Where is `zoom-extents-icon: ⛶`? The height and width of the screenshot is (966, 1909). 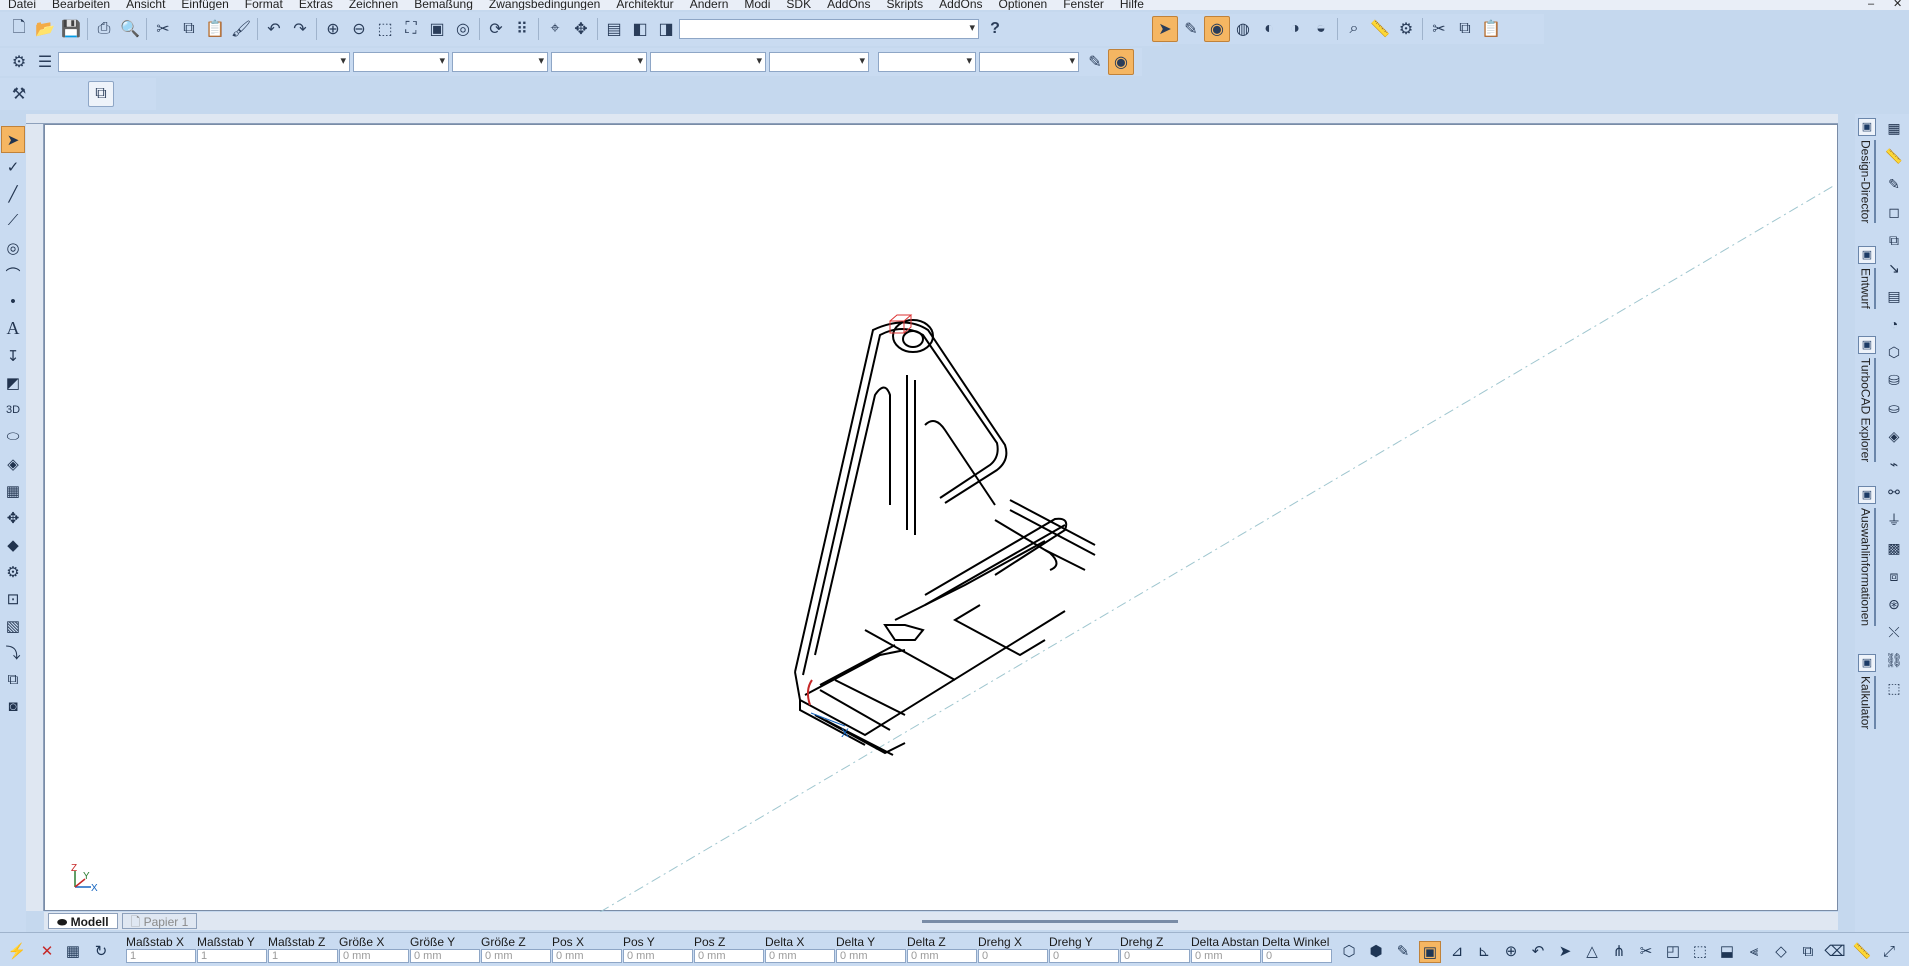 zoom-extents-icon: ⛶ is located at coordinates (411, 29).